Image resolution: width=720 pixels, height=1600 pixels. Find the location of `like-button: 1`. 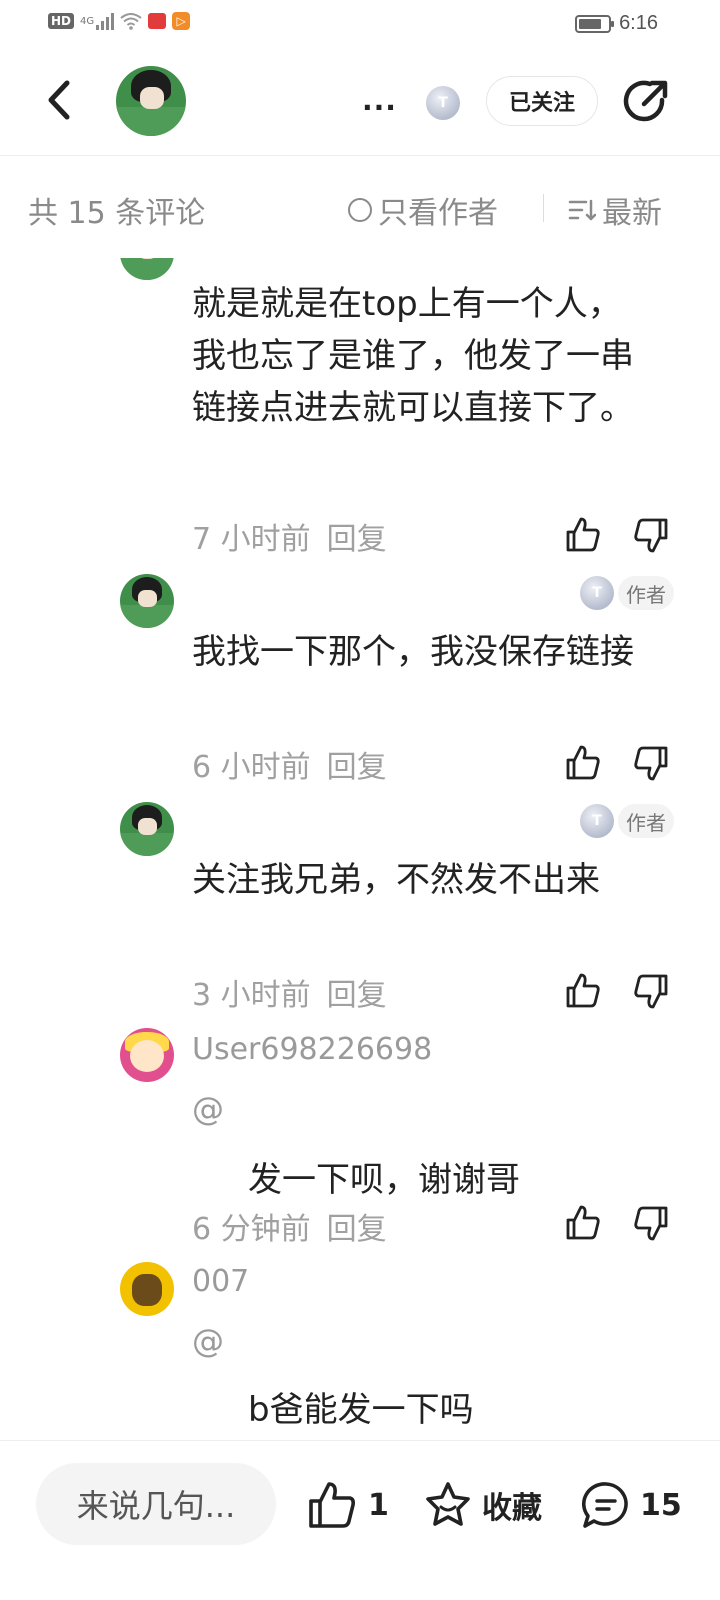

like-button: 1 is located at coordinates (347, 1505).